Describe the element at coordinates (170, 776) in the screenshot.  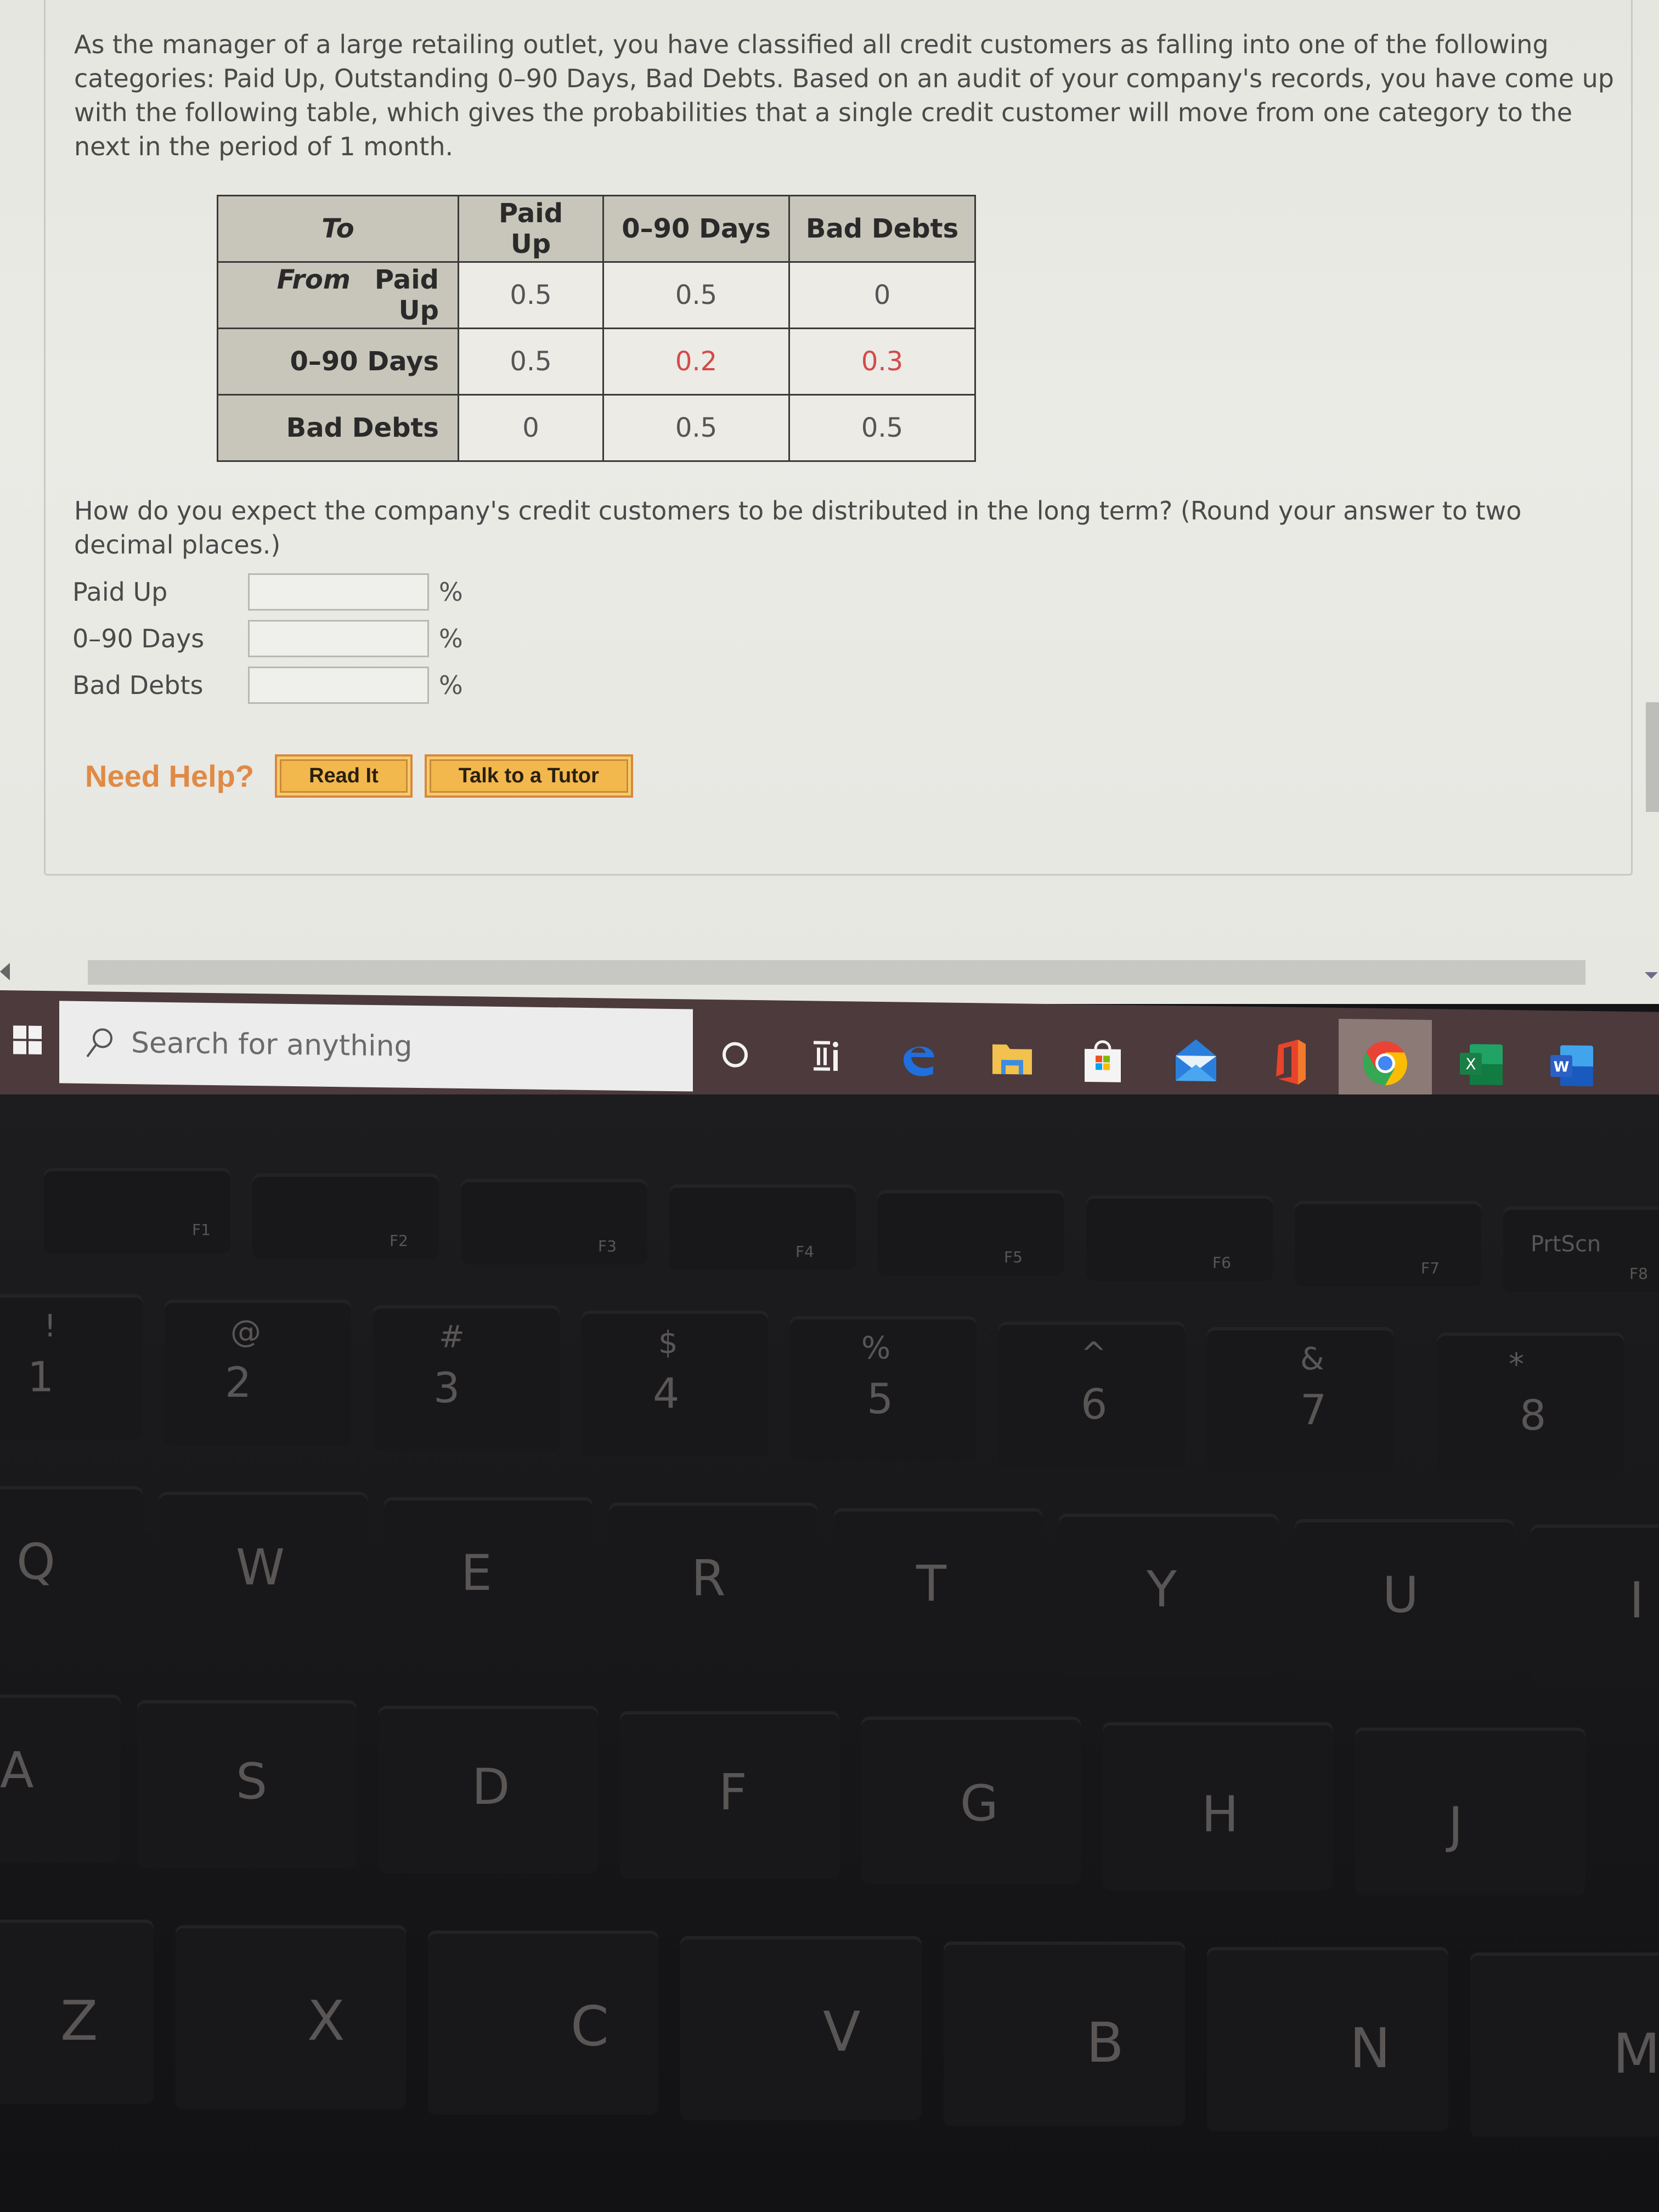
I see `need-help-label: Need Help?` at that location.